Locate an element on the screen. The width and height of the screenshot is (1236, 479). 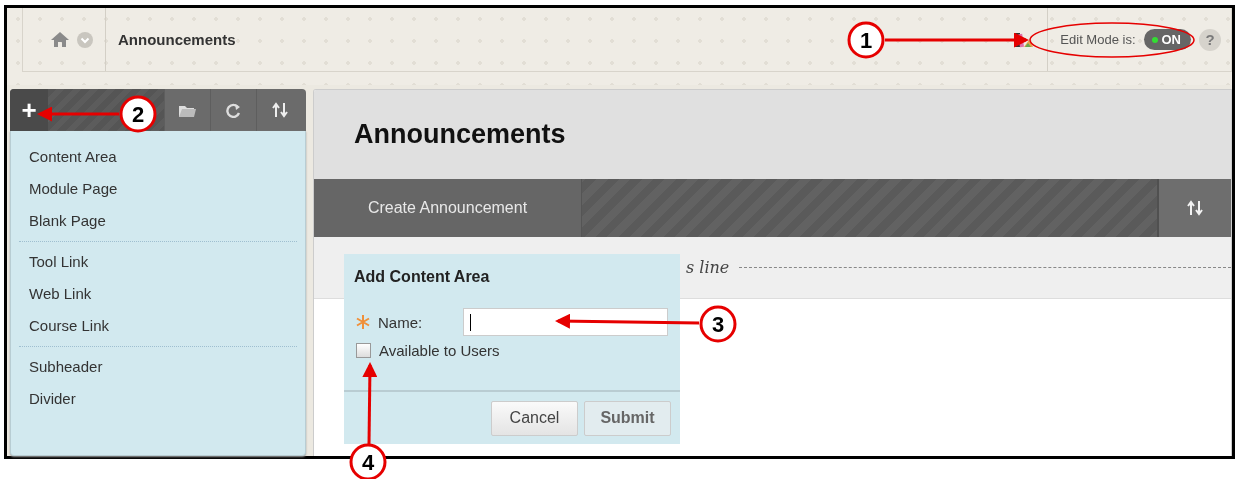
folder-icon is located at coordinates (187, 110).